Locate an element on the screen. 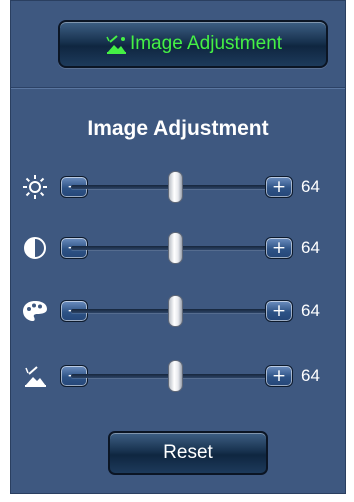 Image resolution: width=354 pixels, height=502 pixels. saturation-row: − + 64 is located at coordinates (178, 311).